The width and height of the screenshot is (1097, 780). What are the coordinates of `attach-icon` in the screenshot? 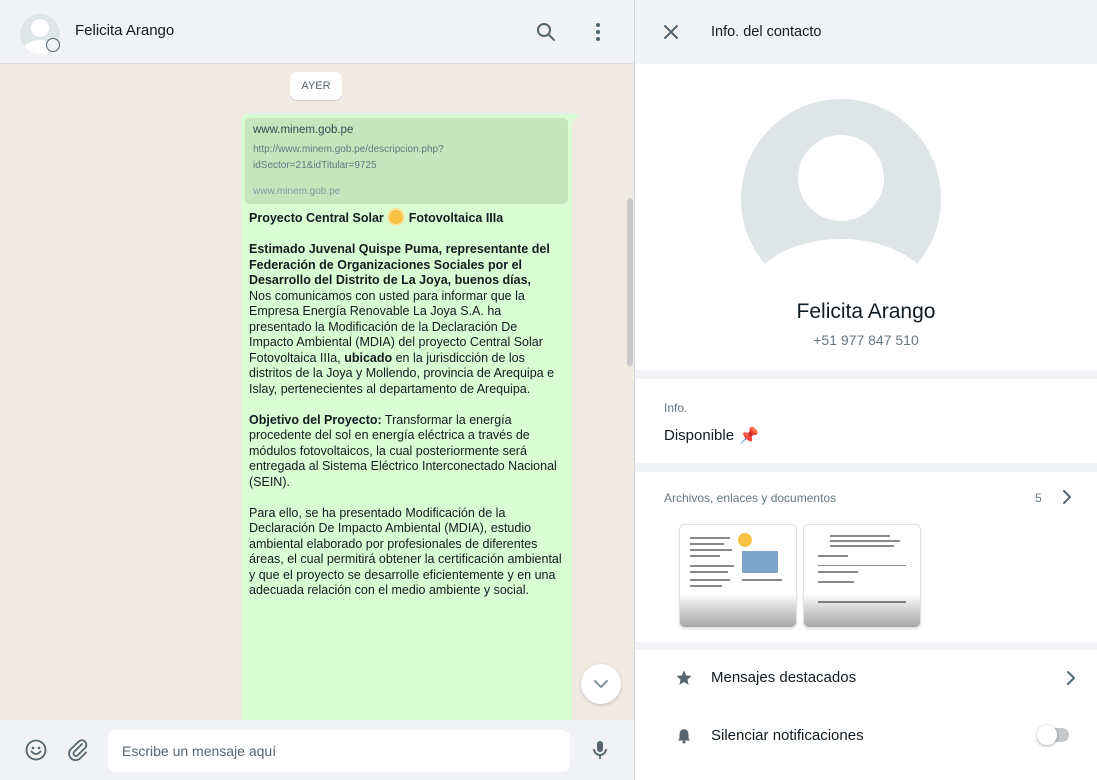 It's located at (78, 750).